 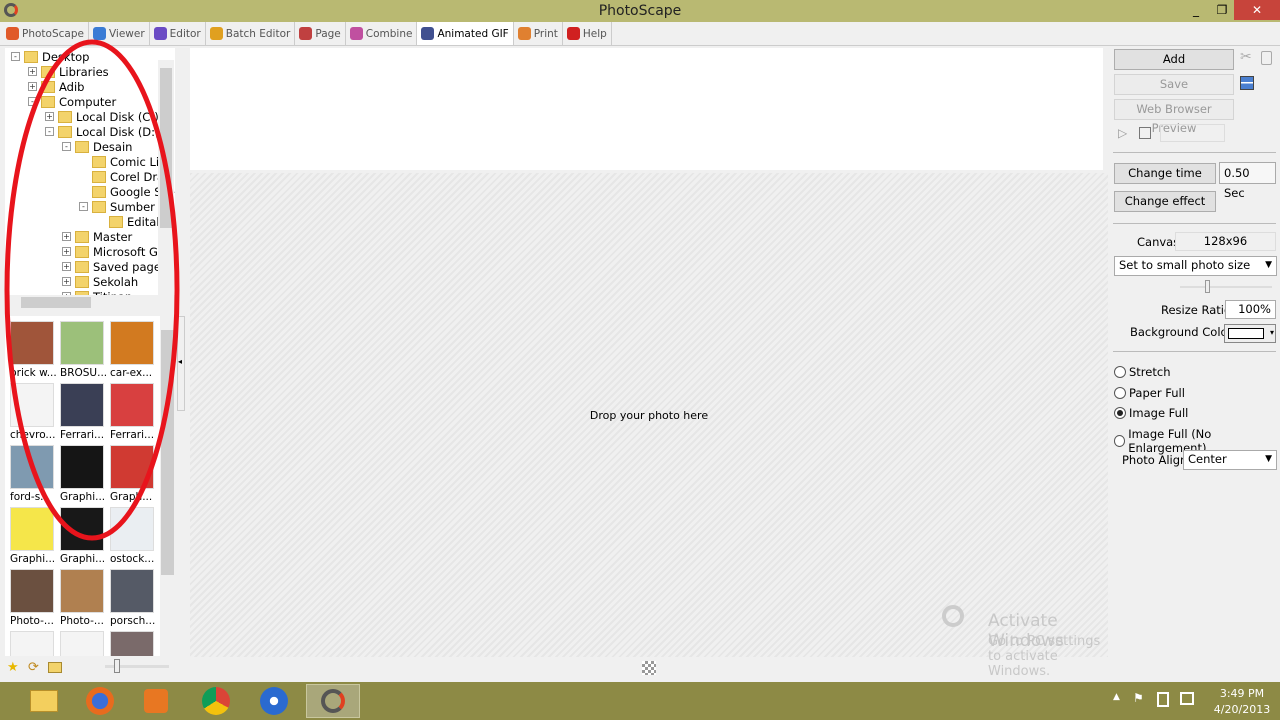 I want to click on tab-batch-editor: Batch Editor, so click(x=251, y=33).